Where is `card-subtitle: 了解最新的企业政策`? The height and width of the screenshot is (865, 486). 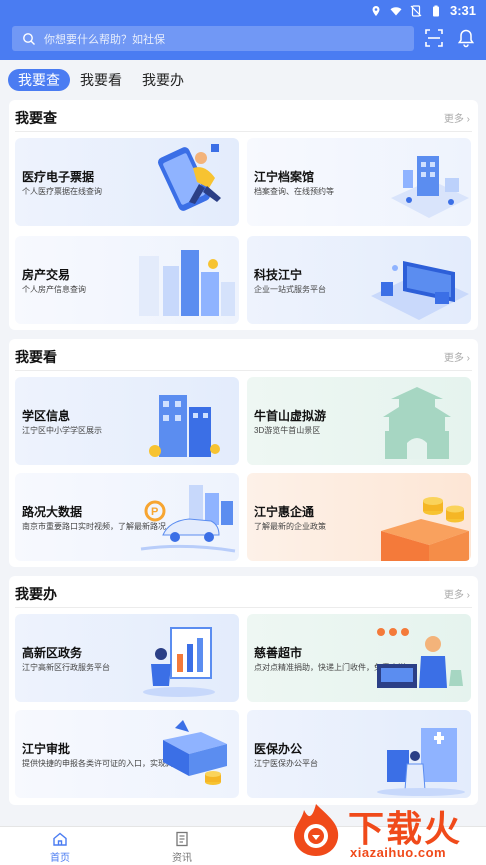 card-subtitle: 了解最新的企业政策 is located at coordinates (290, 526).